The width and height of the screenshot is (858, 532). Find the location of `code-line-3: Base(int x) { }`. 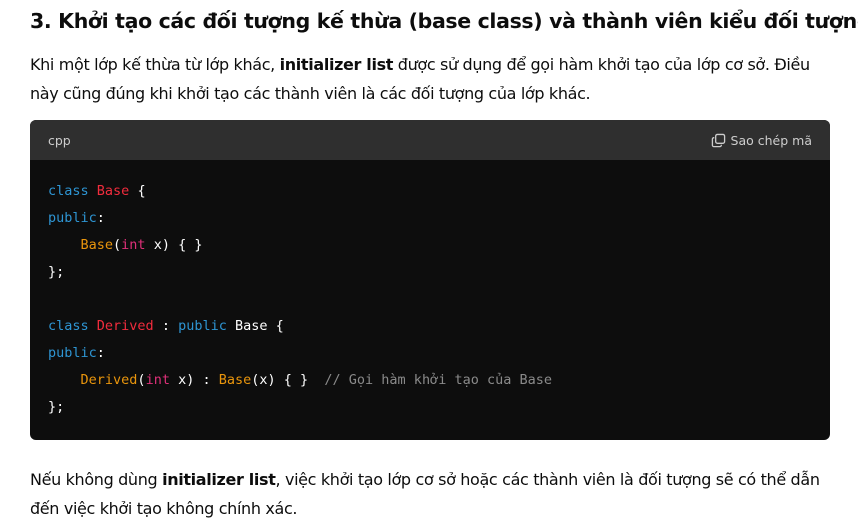

code-line-3: Base(int x) { } is located at coordinates (141, 245).